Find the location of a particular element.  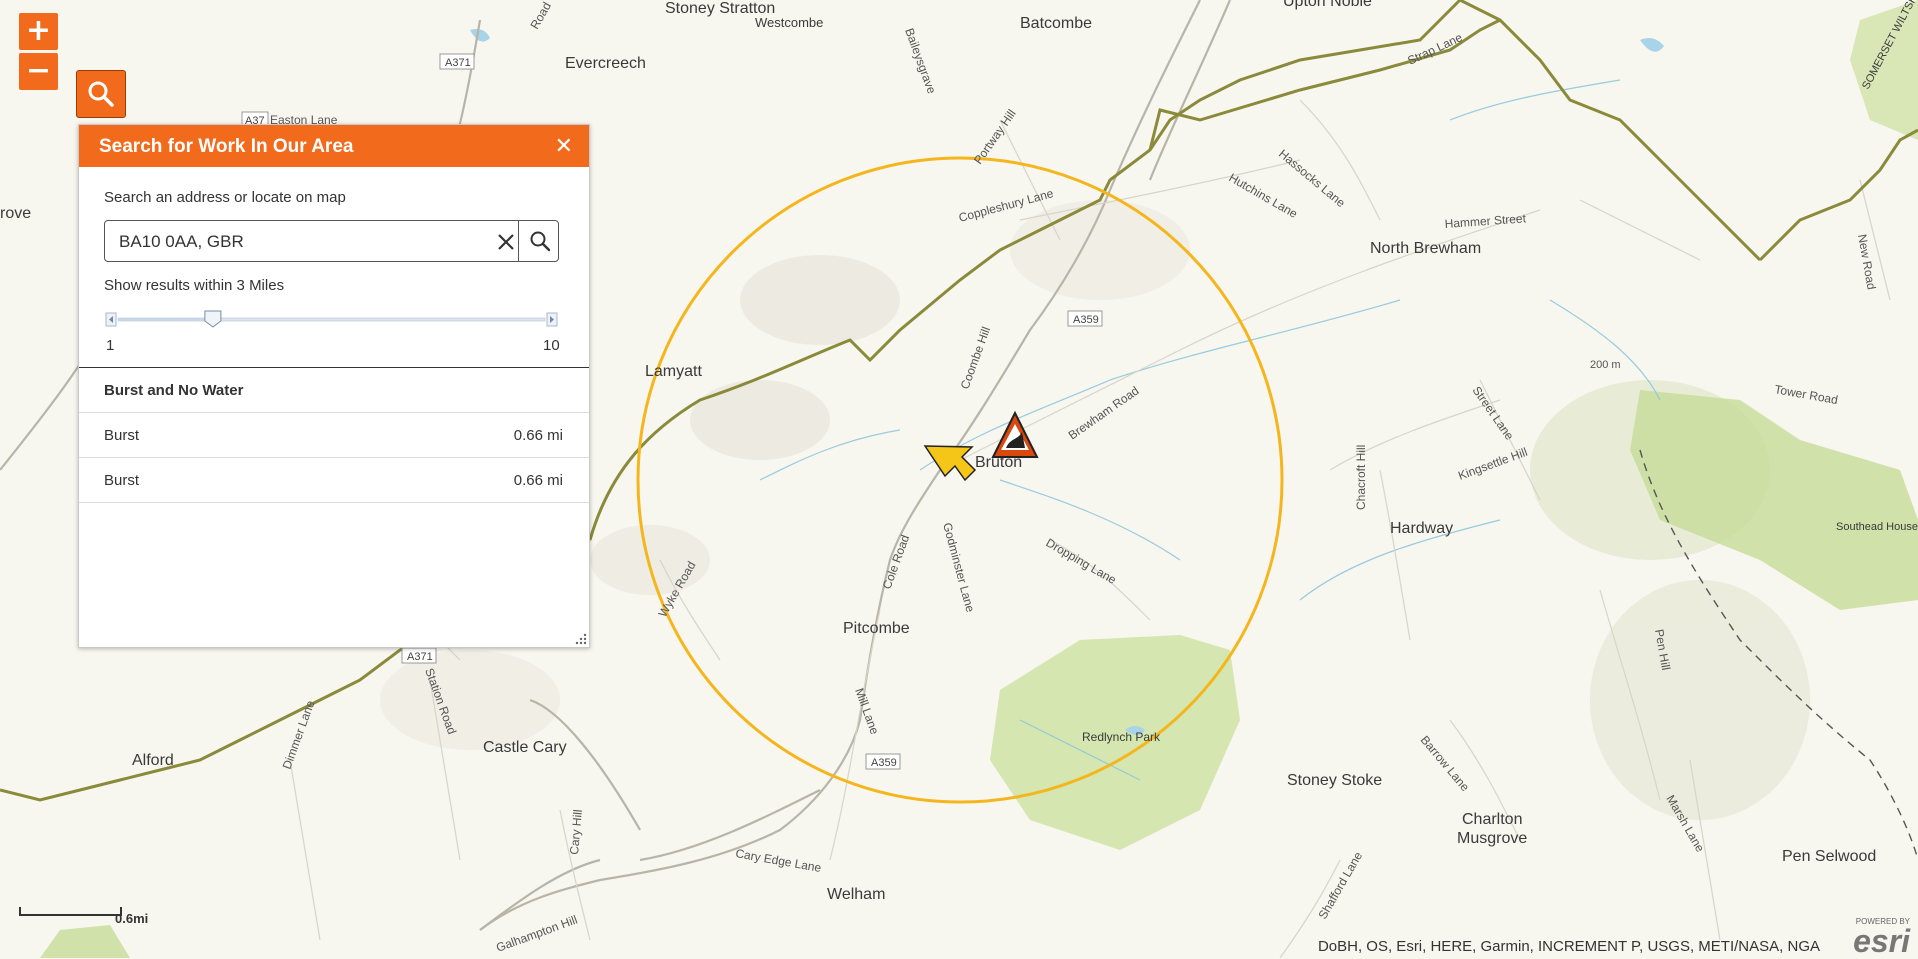

road-label: Cole Road is located at coordinates (896, 562).